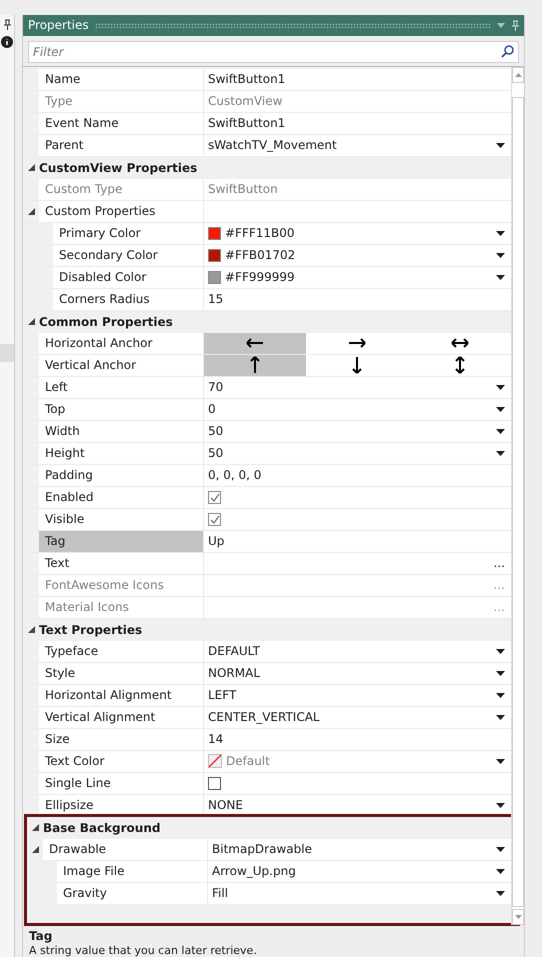 This screenshot has width=542, height=957. What do you see at coordinates (121, 783) in the screenshot?
I see `property-label: Single Line` at bounding box center [121, 783].